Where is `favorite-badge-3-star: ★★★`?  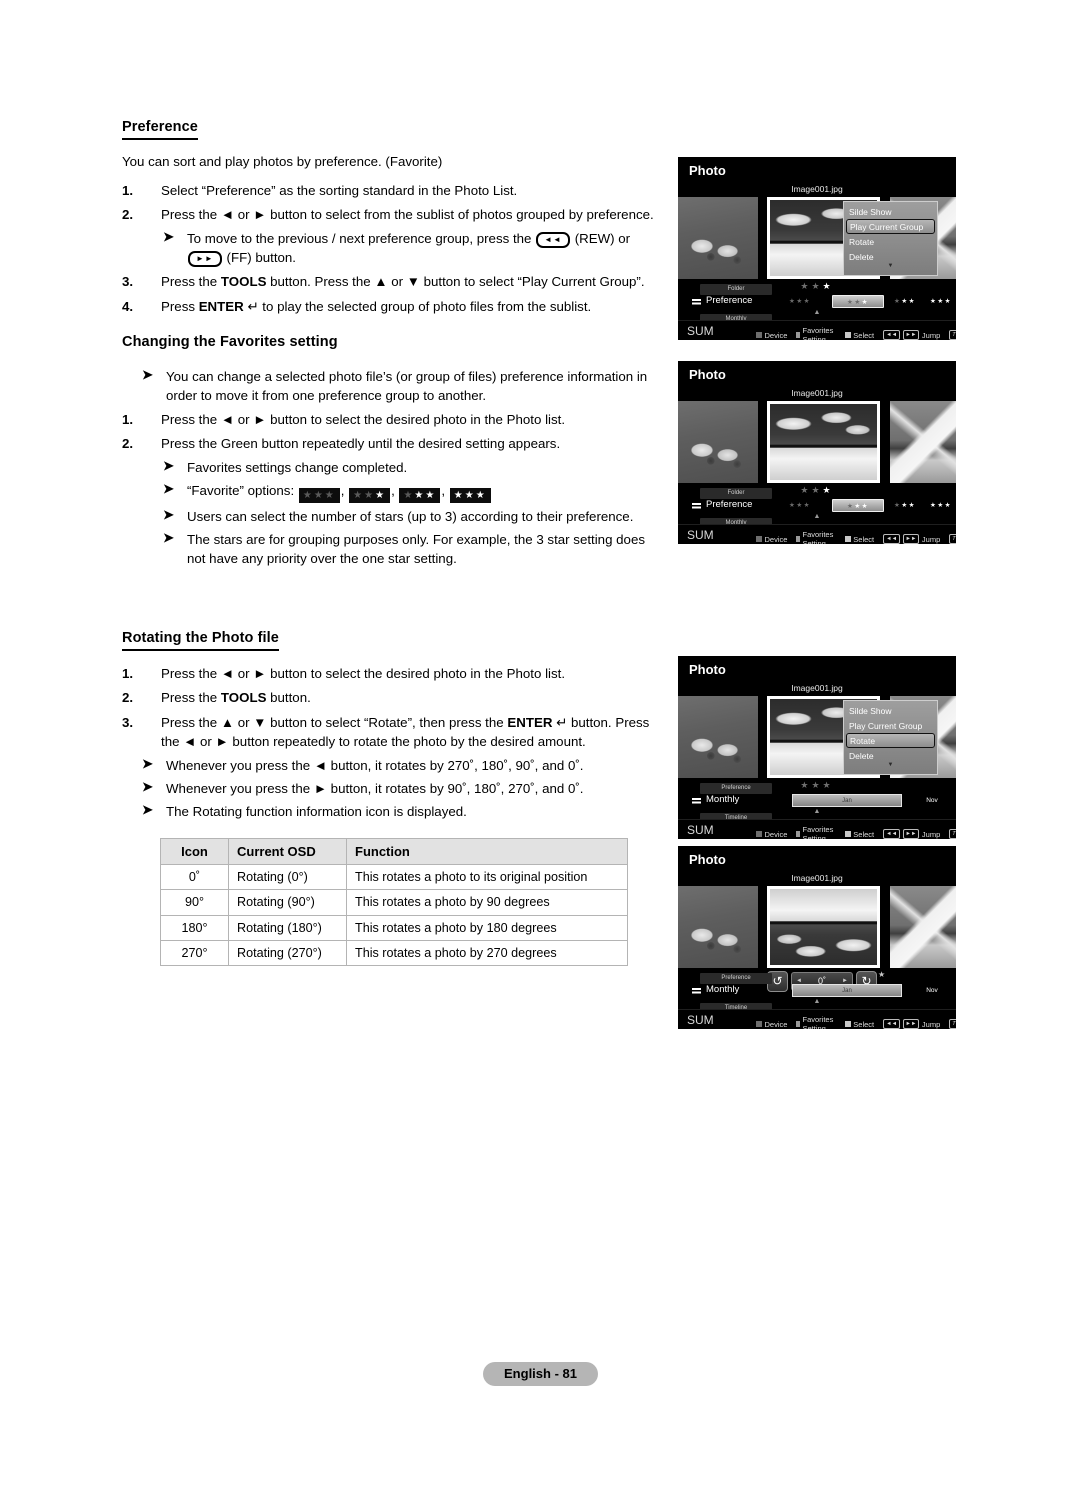
favorite-badge-3-star: ★★★ is located at coordinates (470, 495).